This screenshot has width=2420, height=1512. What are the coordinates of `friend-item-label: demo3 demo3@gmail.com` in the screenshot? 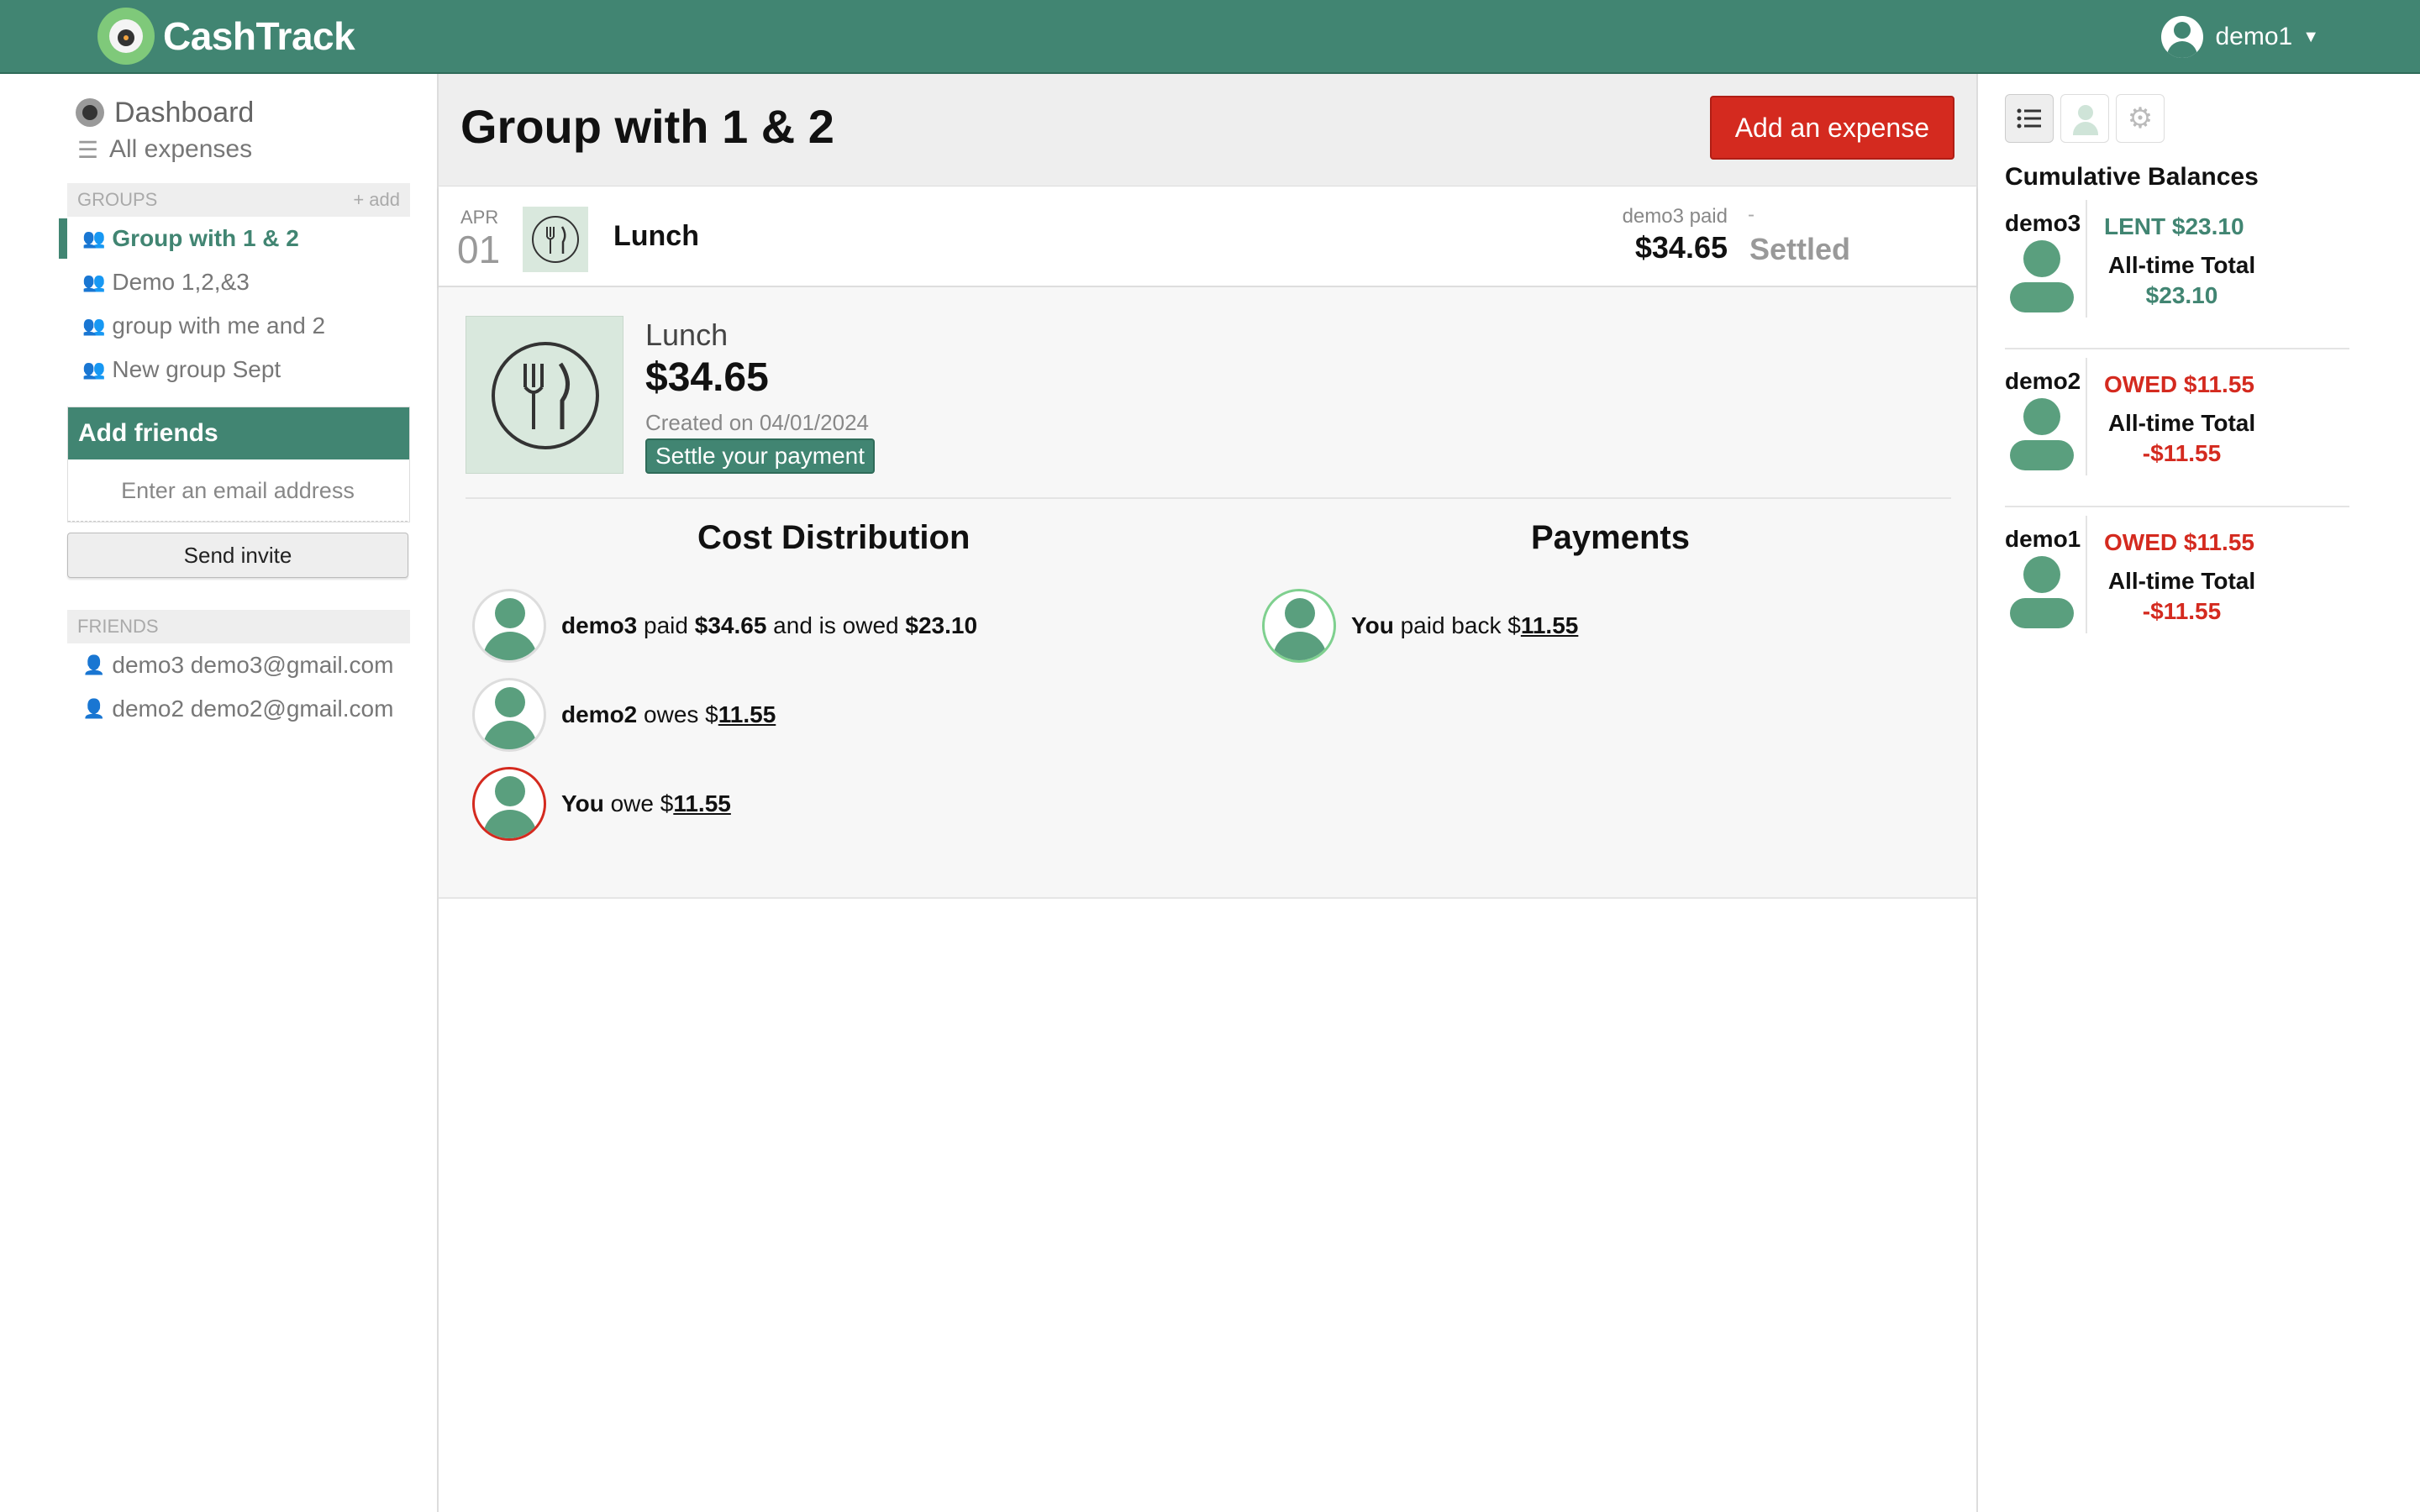 It's located at (253, 665).